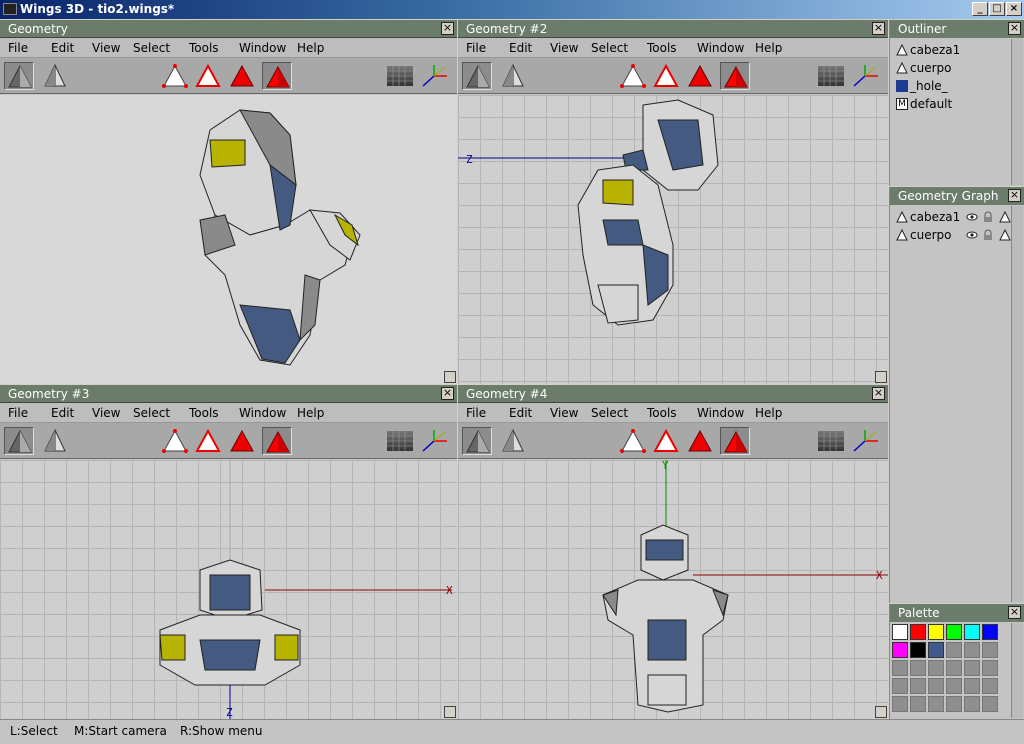 The height and width of the screenshot is (744, 1024). I want to click on maximize-button: □, so click(997, 9).